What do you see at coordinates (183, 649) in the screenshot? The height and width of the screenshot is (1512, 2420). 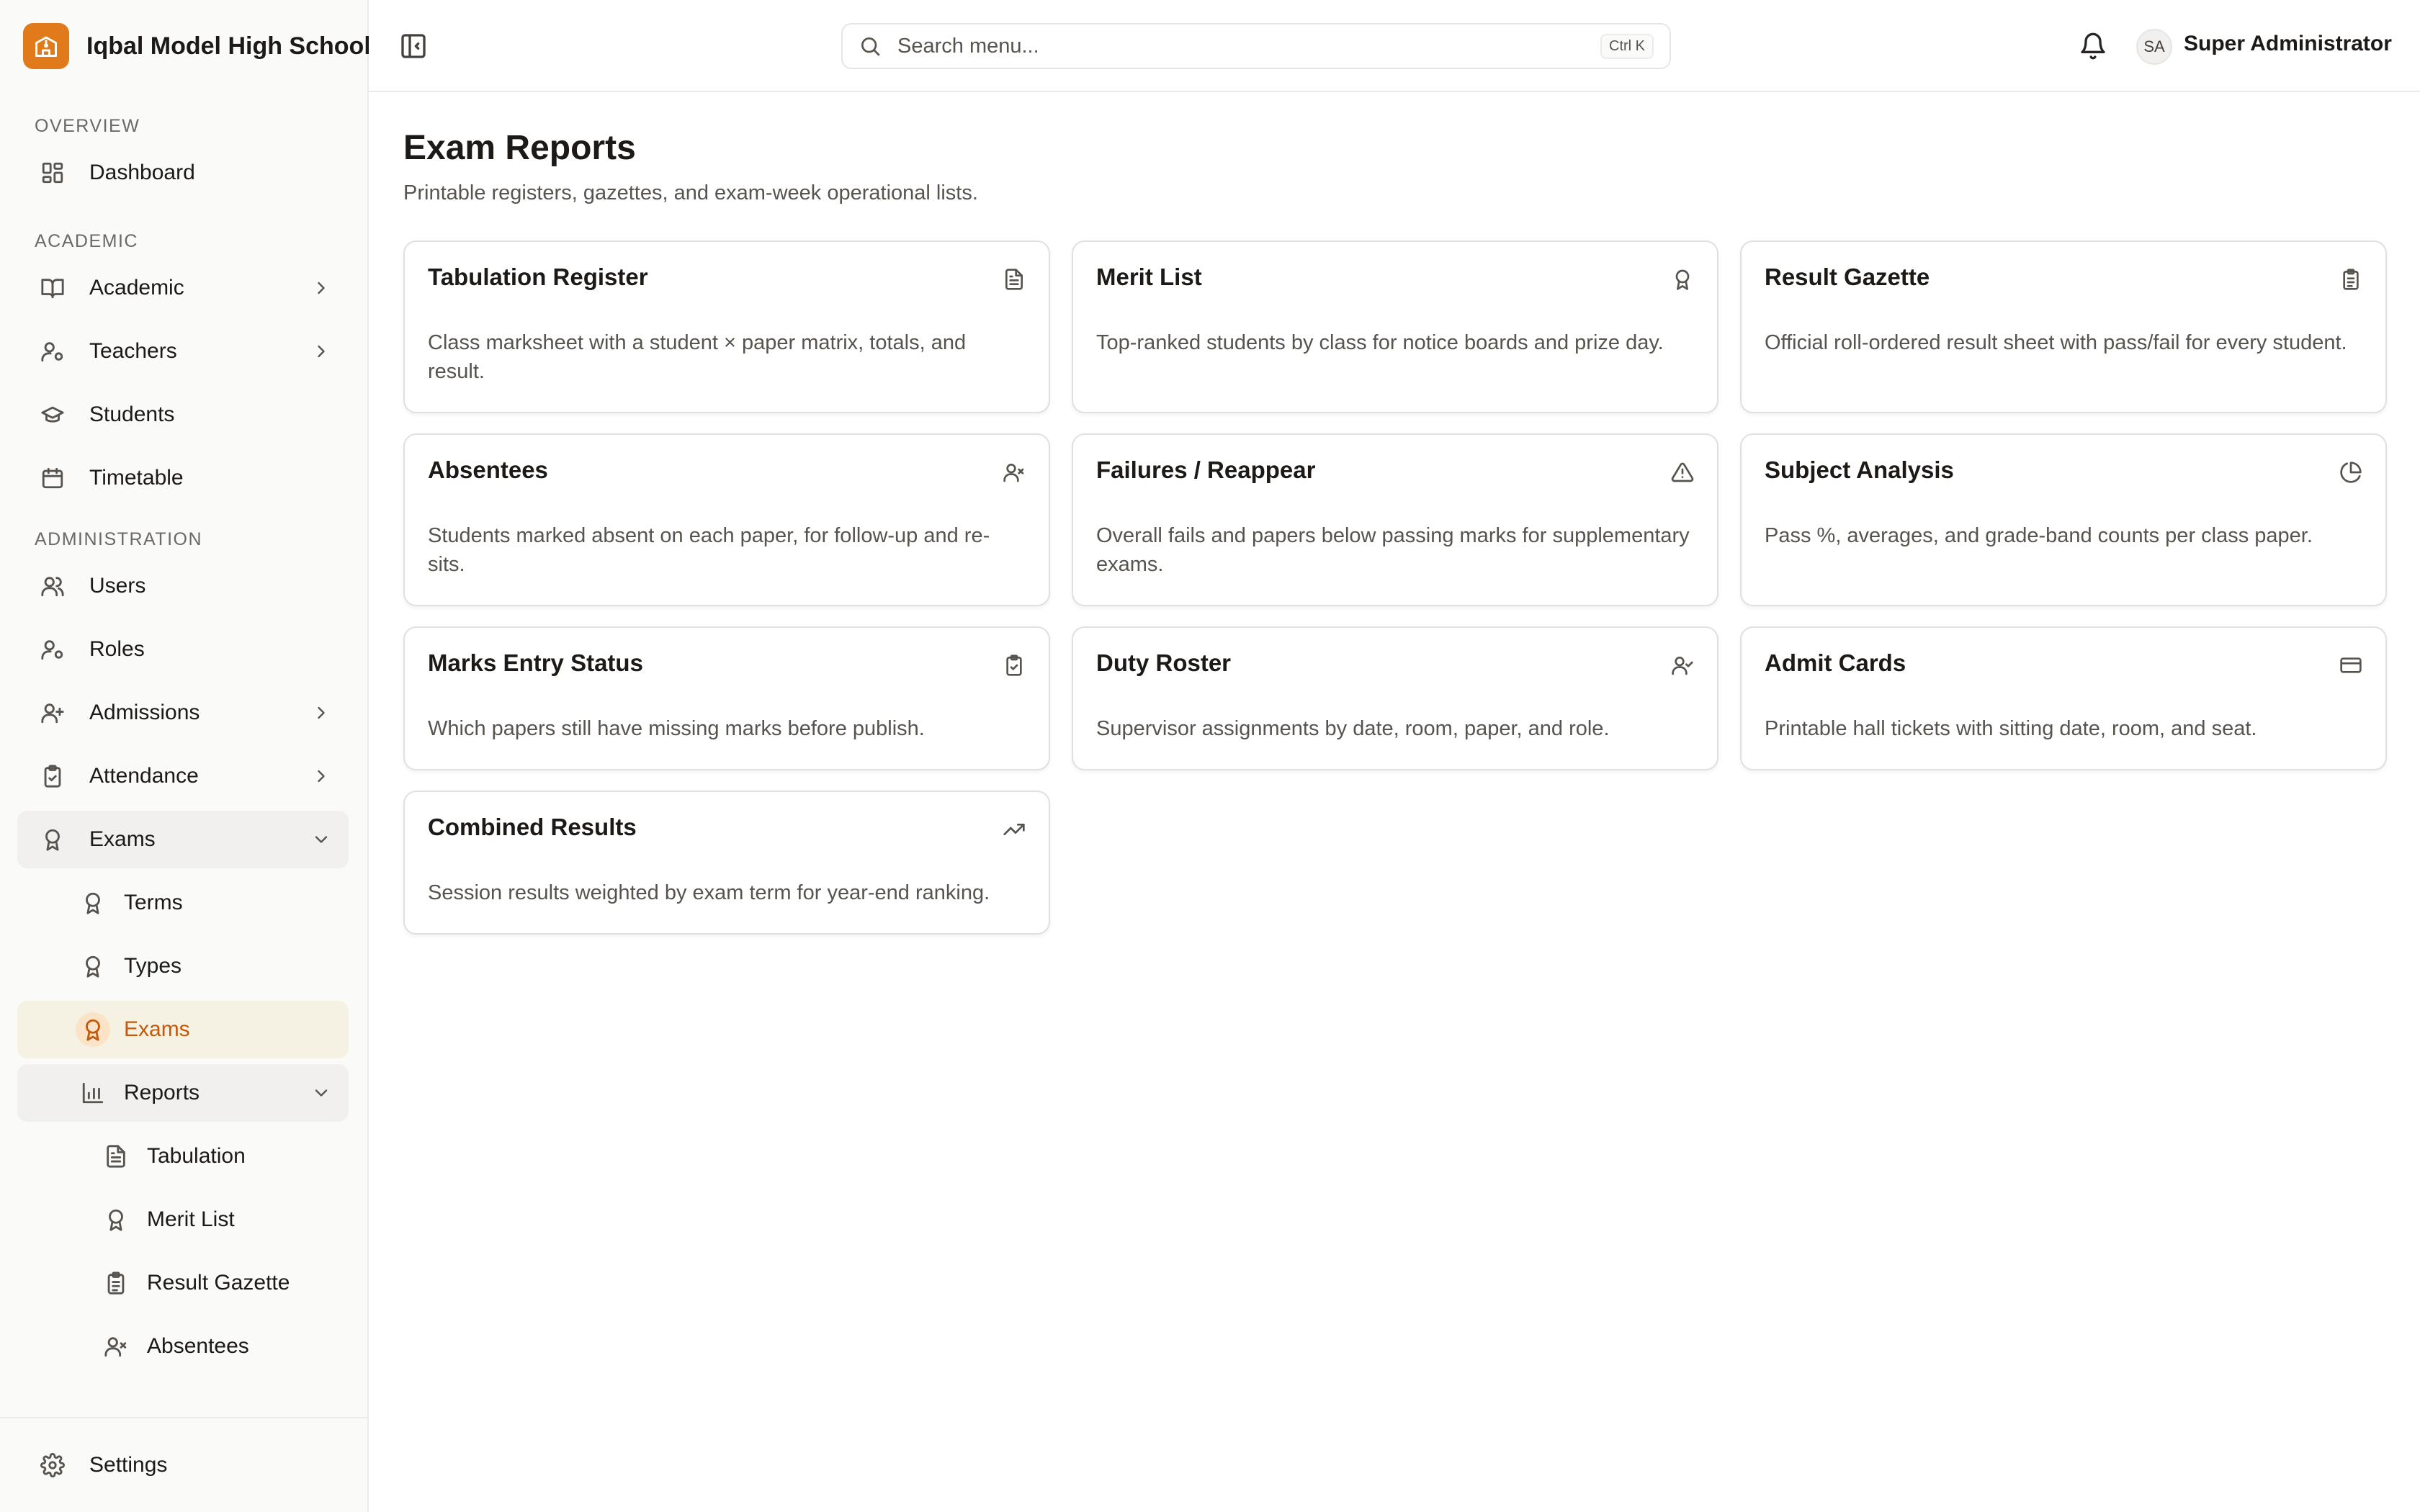 I see `sidebar-item-roles: Roles` at bounding box center [183, 649].